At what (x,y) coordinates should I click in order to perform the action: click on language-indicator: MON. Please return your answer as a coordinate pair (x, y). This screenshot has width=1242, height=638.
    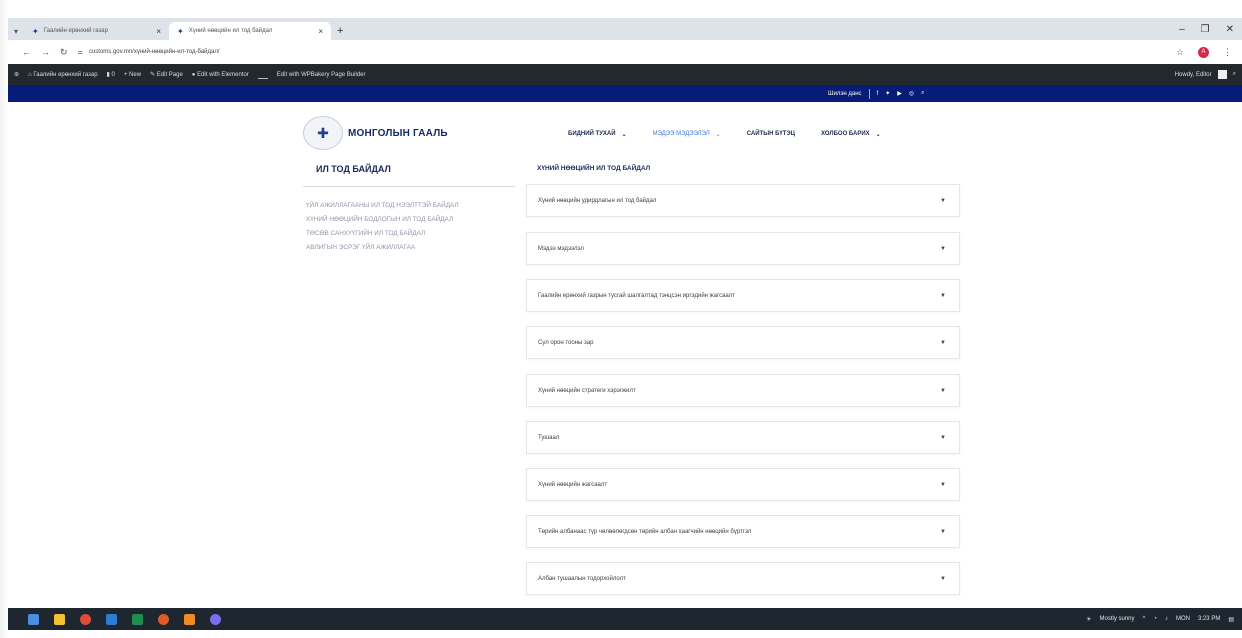
    Looking at the image, I should click on (1183, 619).